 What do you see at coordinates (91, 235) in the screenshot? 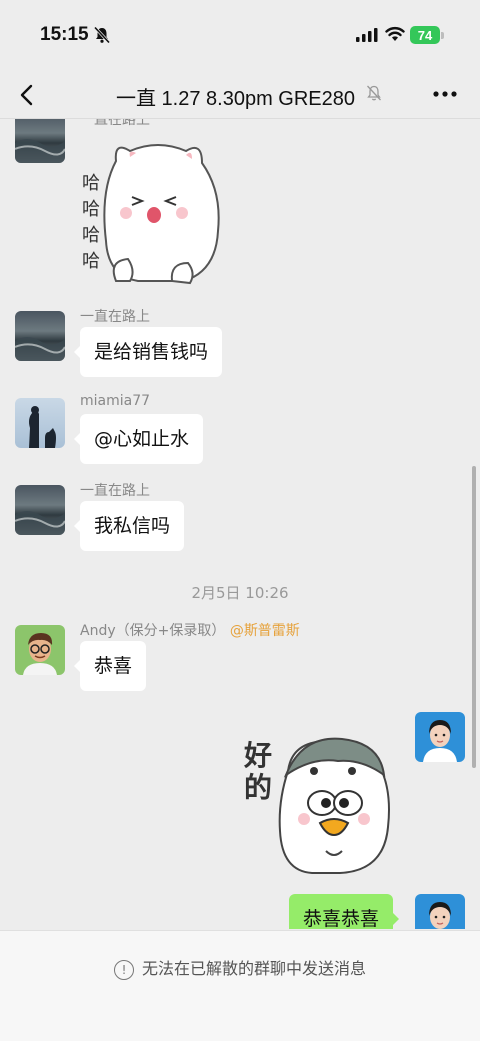
I see `sticker-caption-3: 哈` at bounding box center [91, 235].